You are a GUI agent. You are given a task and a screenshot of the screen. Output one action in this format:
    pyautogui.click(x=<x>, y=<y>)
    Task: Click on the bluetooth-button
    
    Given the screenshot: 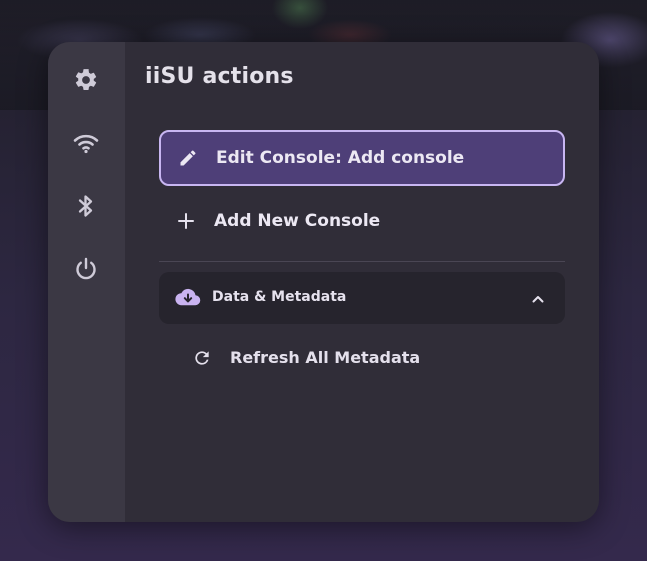 What is the action you would take?
    pyautogui.click(x=86, y=206)
    